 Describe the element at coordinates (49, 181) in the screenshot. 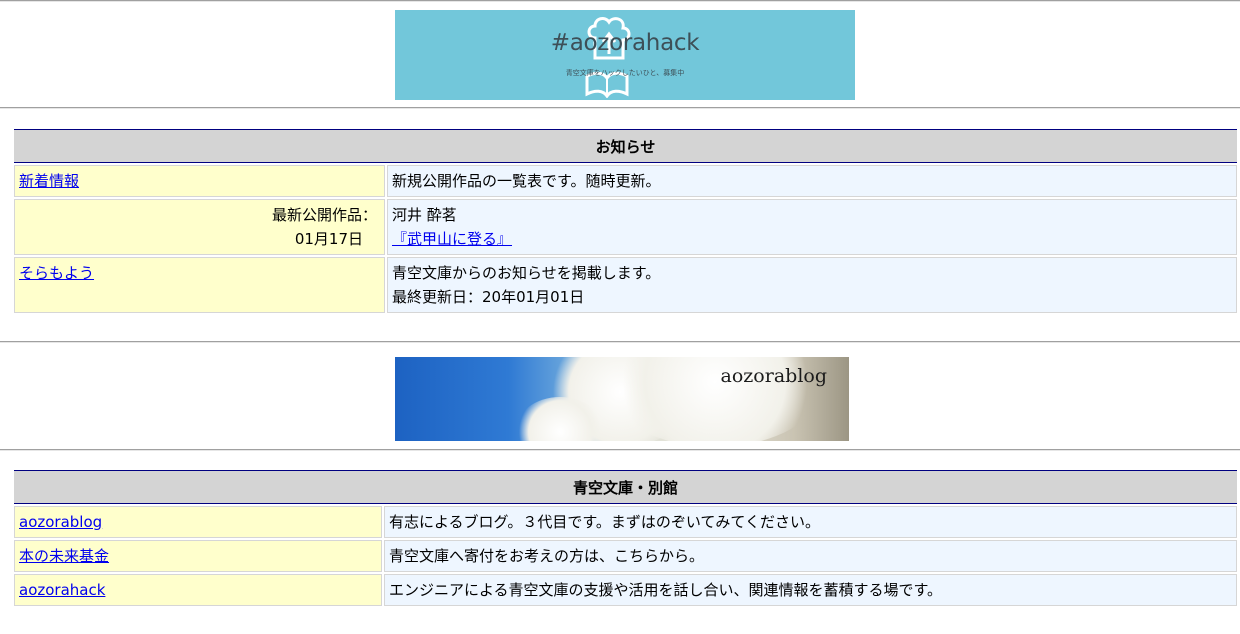

I see `new-arrivals-link: 新着情報` at that location.